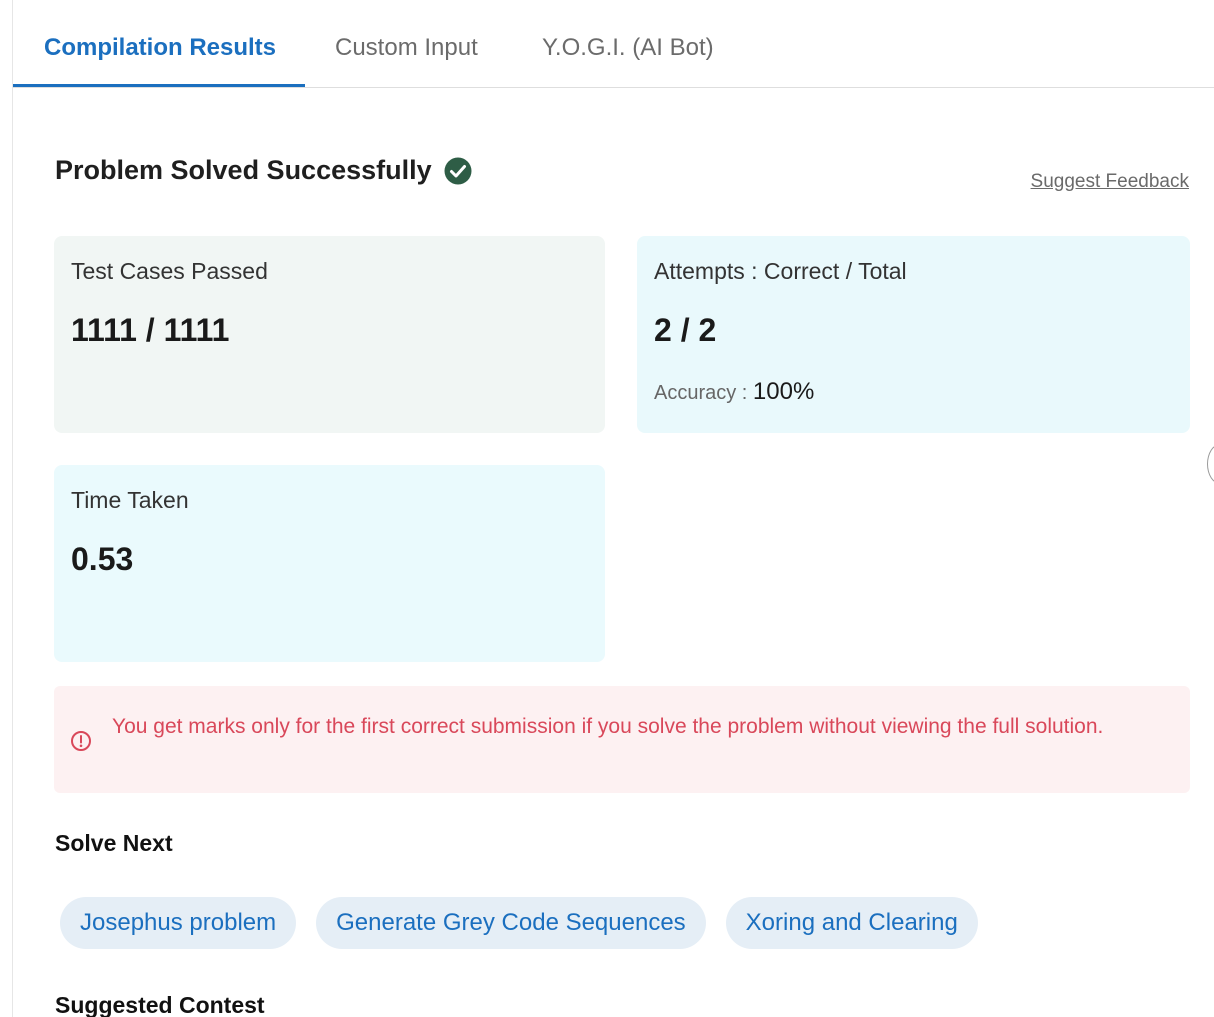 The height and width of the screenshot is (1017, 1214). What do you see at coordinates (329, 334) in the screenshot?
I see `test-cases-card: Test Cases Passed 1111 / 1111` at bounding box center [329, 334].